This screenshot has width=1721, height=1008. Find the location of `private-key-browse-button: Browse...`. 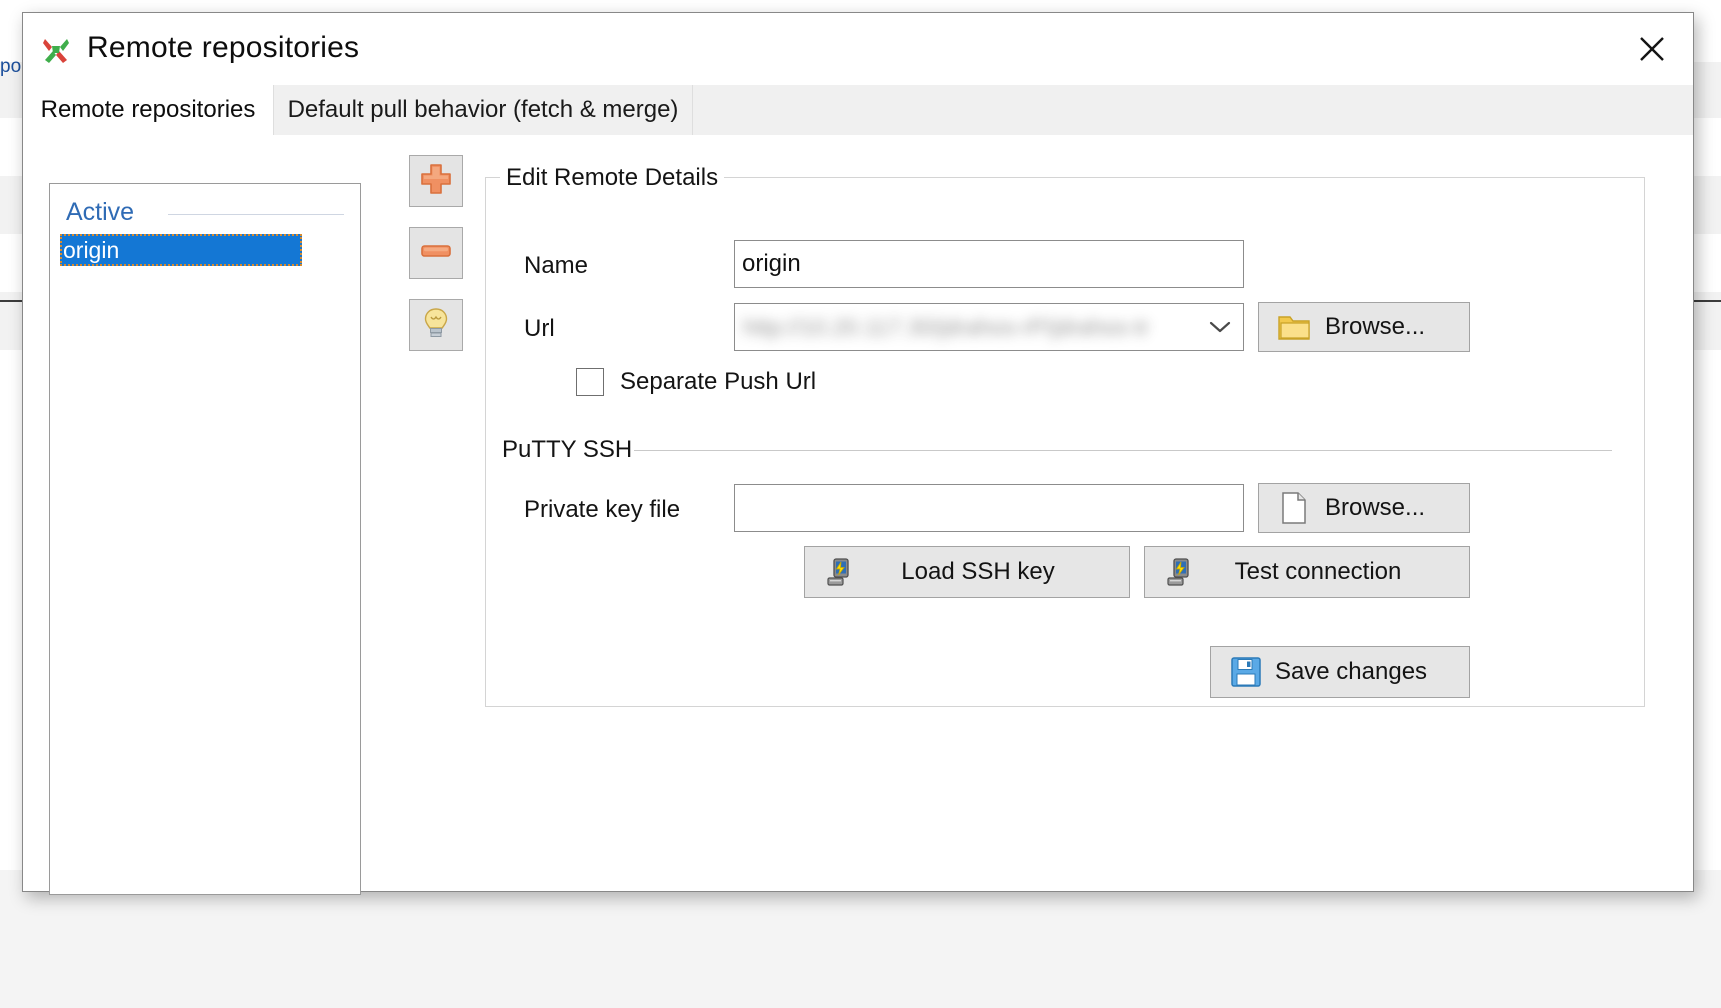

private-key-browse-button: Browse... is located at coordinates (1364, 508).